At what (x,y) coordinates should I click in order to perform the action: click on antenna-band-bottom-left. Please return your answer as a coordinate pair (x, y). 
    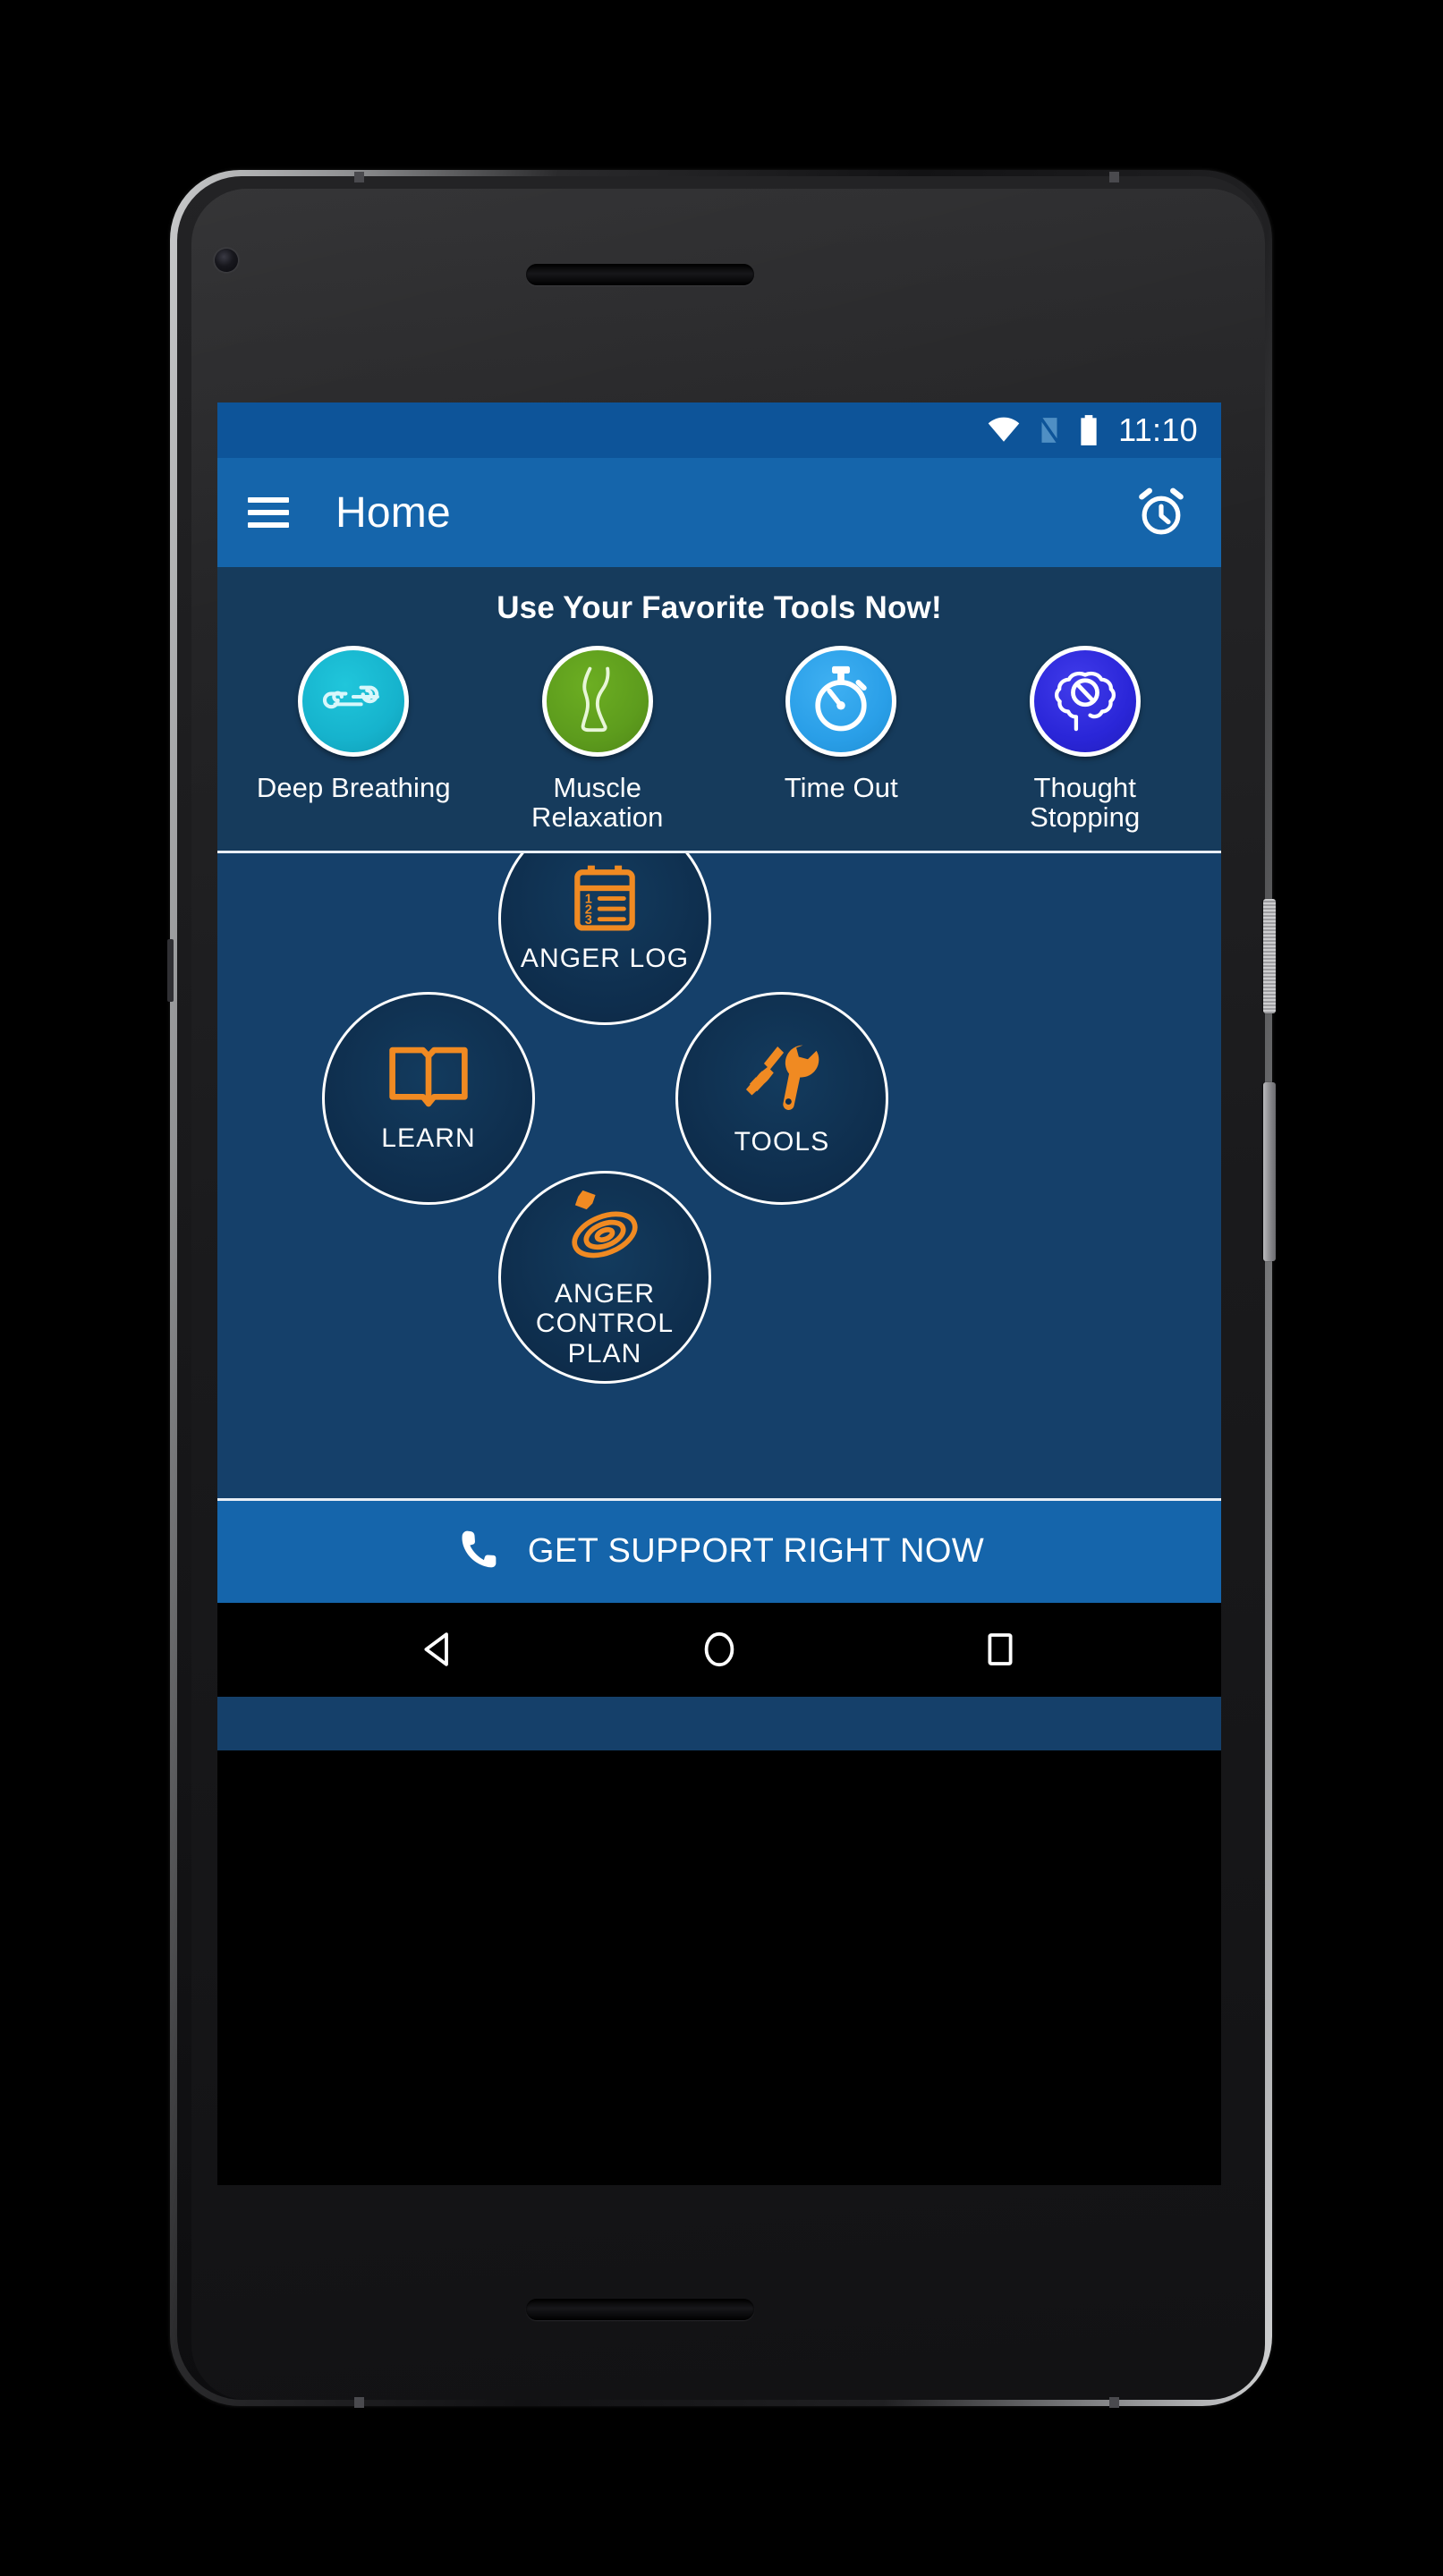
    Looking at the image, I should click on (359, 2402).